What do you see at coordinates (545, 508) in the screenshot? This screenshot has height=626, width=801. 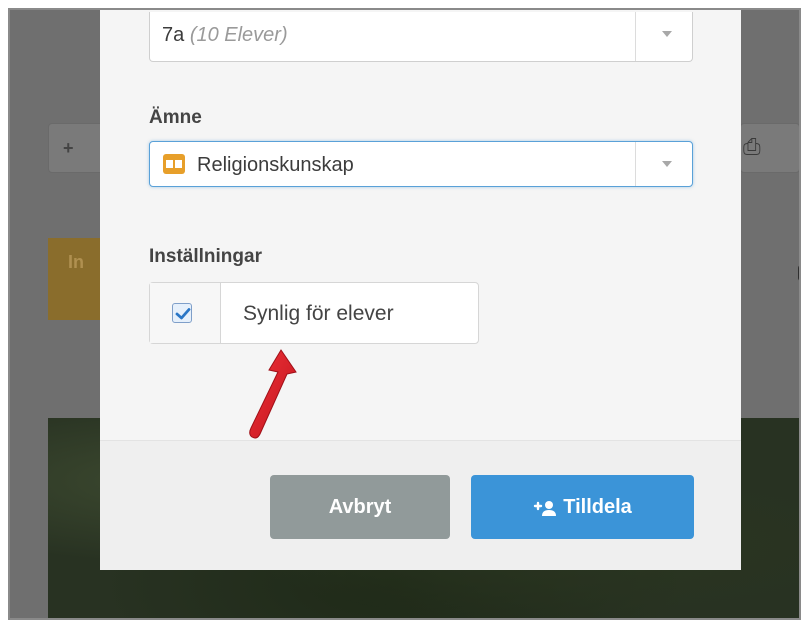 I see `add-user-icon` at bounding box center [545, 508].